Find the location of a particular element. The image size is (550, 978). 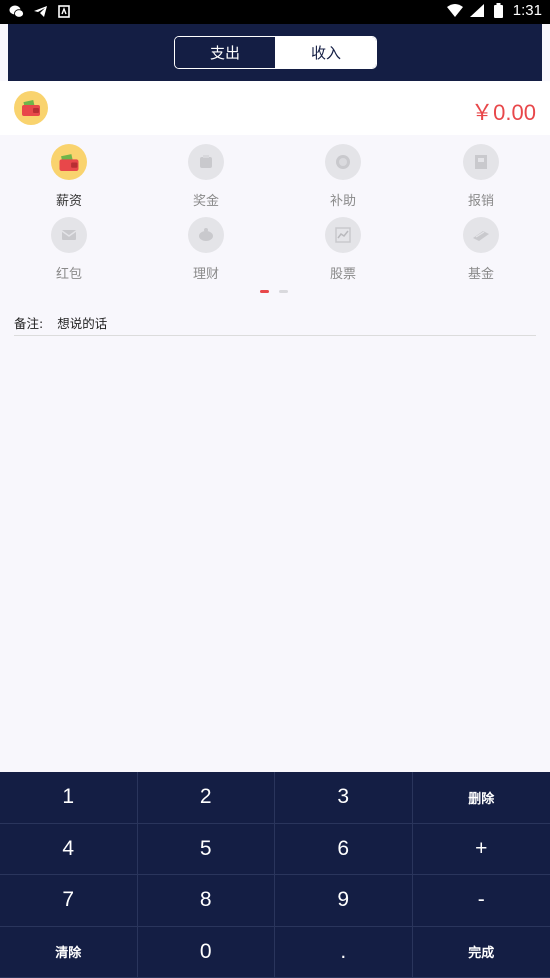

category-reimbursement: 报销 is located at coordinates (481, 176).